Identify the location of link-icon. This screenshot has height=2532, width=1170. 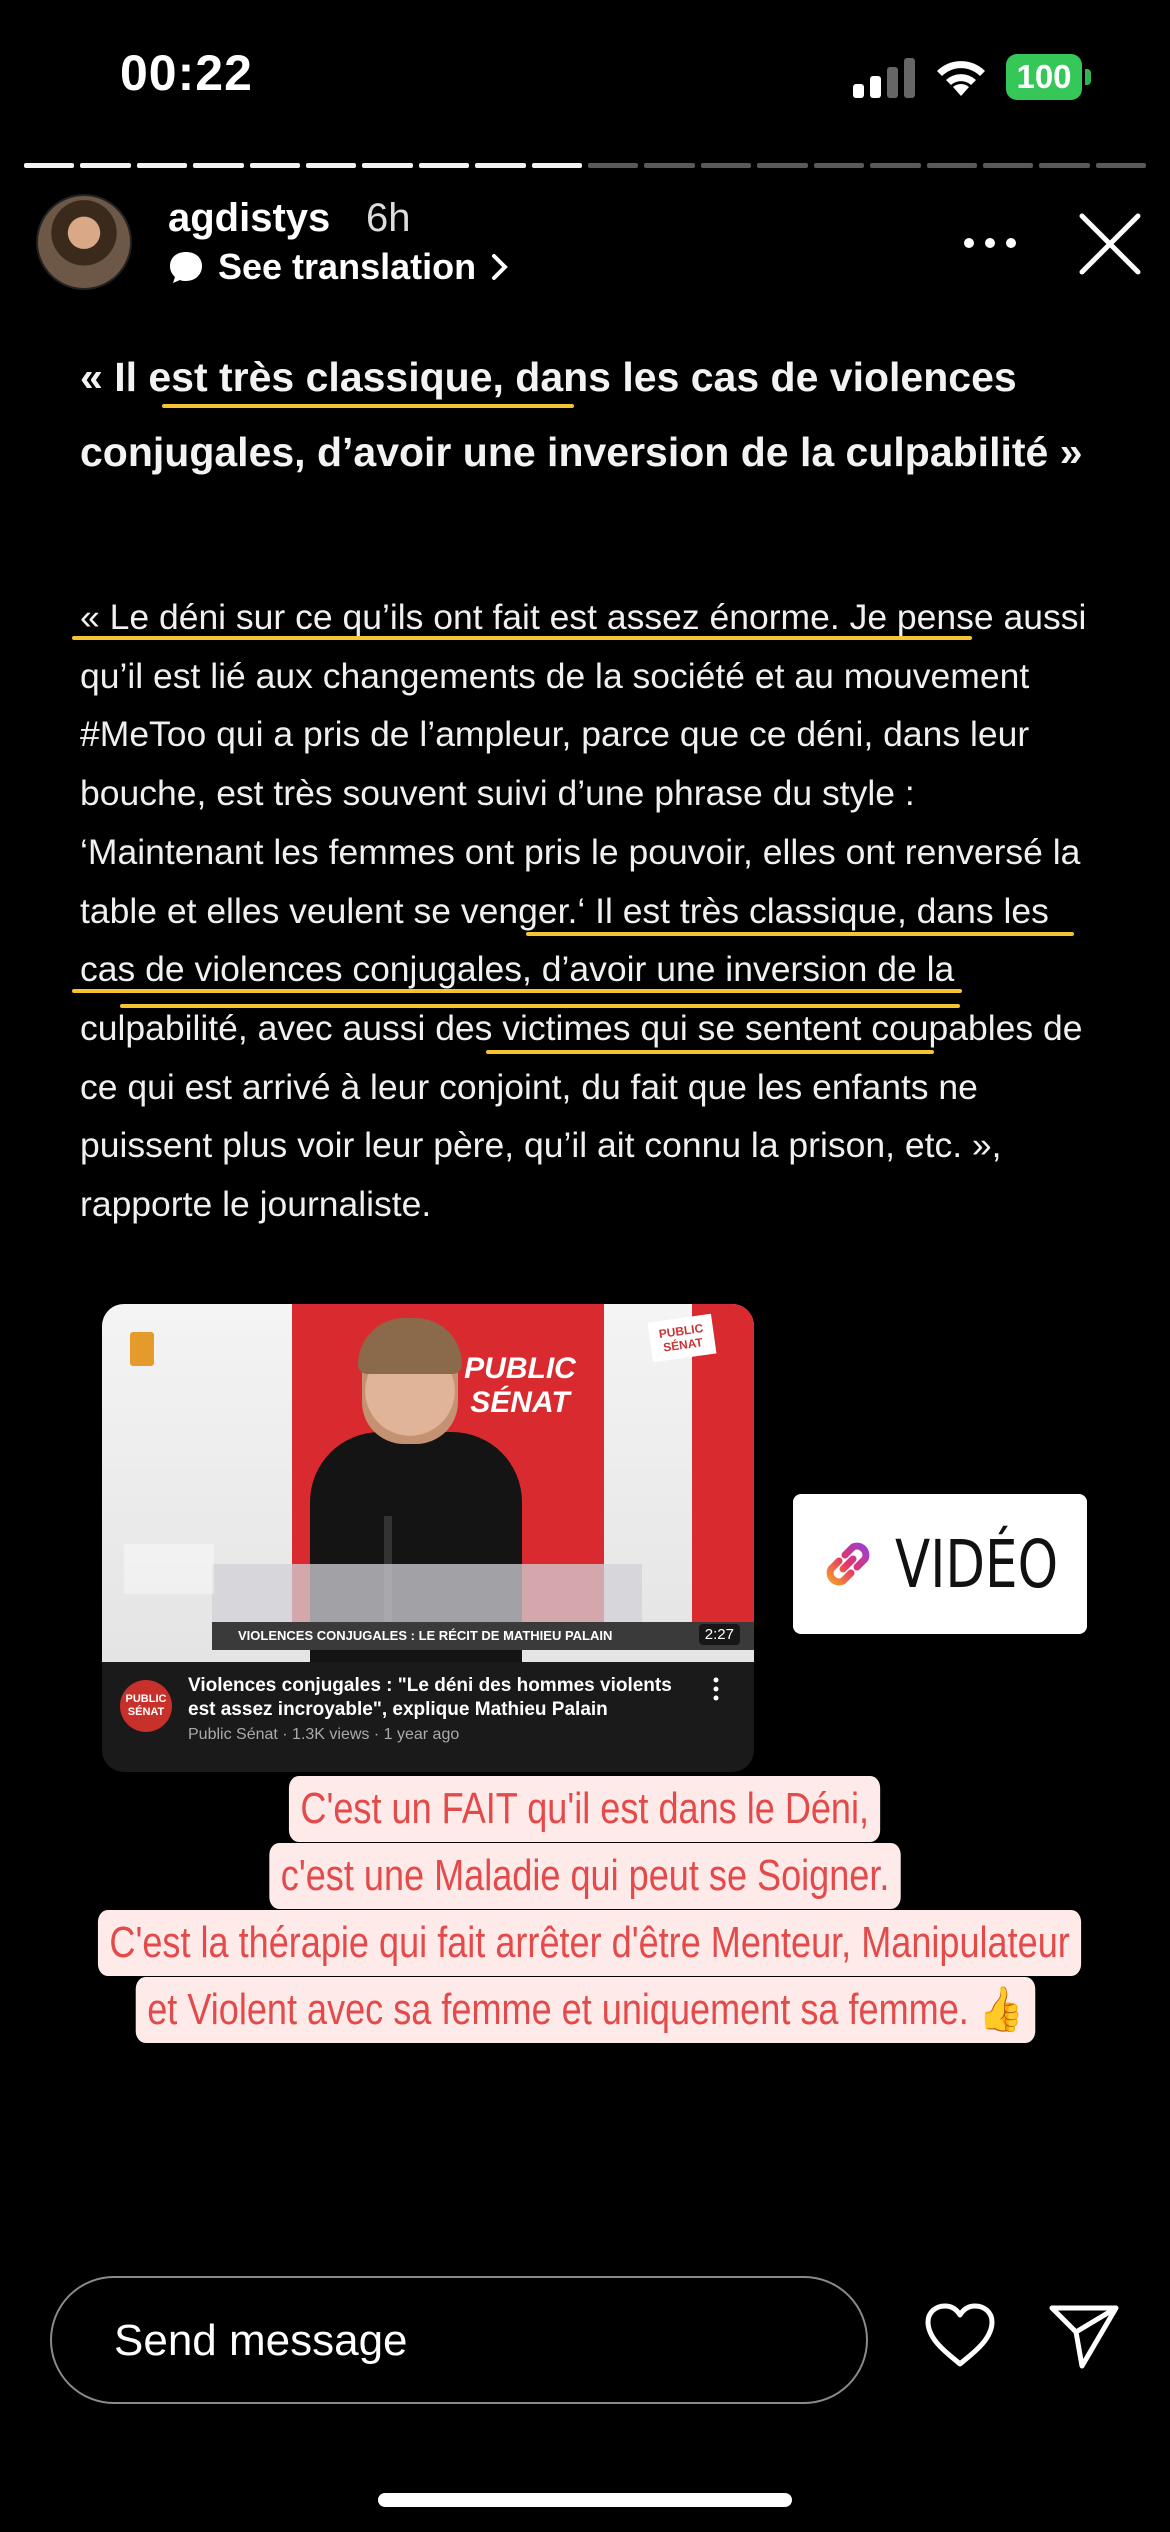
(848, 1564).